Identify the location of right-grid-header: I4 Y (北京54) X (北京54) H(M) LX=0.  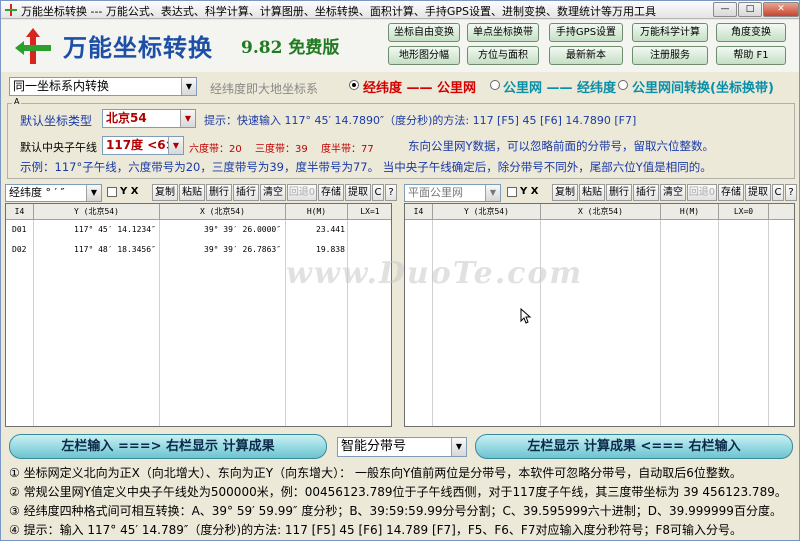
(599, 212).